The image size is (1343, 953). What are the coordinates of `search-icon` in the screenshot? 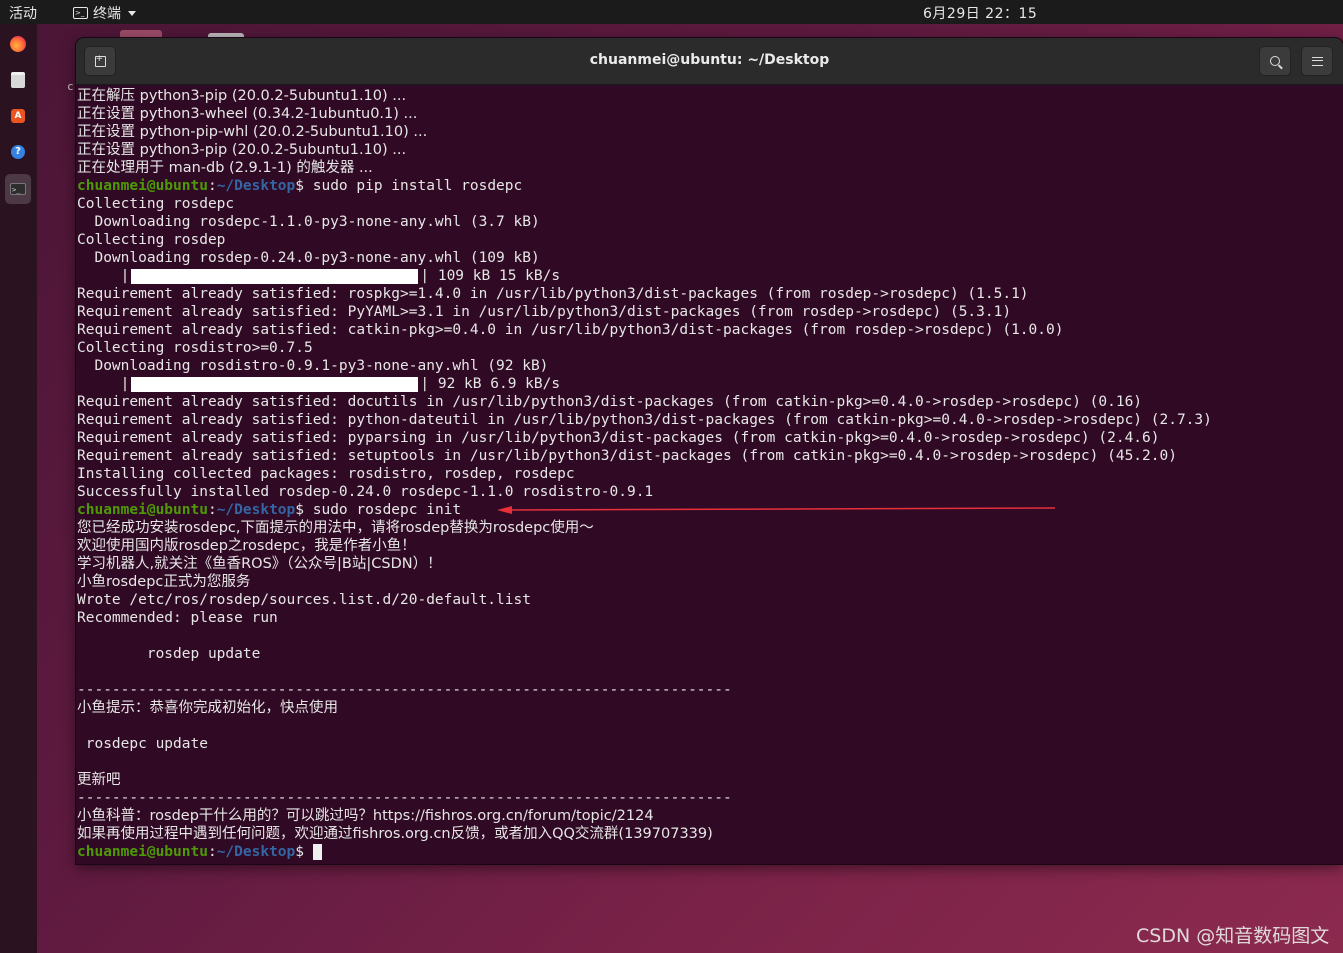 It's located at (1275, 61).